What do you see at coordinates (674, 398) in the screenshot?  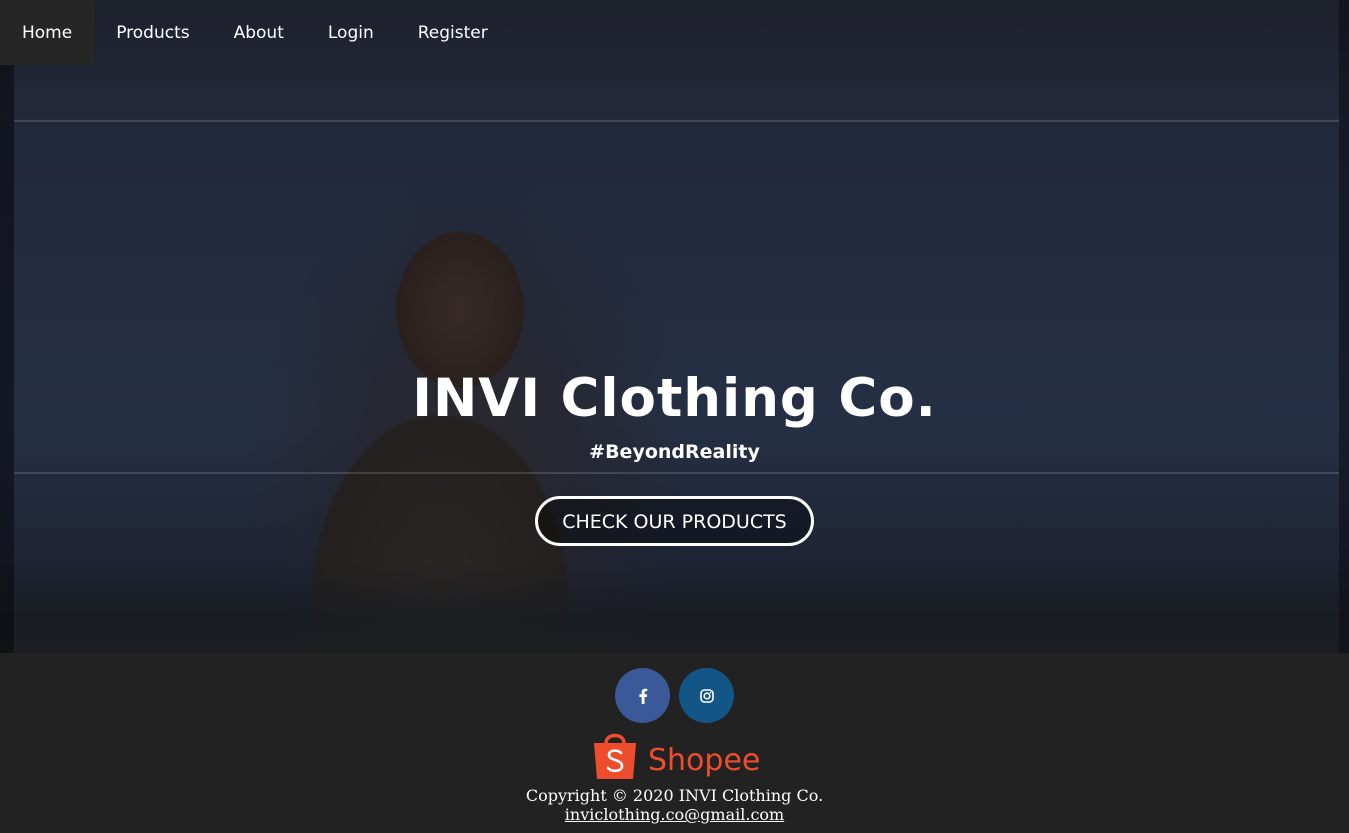 I see `hero-title: INVI Clothing Co.` at bounding box center [674, 398].